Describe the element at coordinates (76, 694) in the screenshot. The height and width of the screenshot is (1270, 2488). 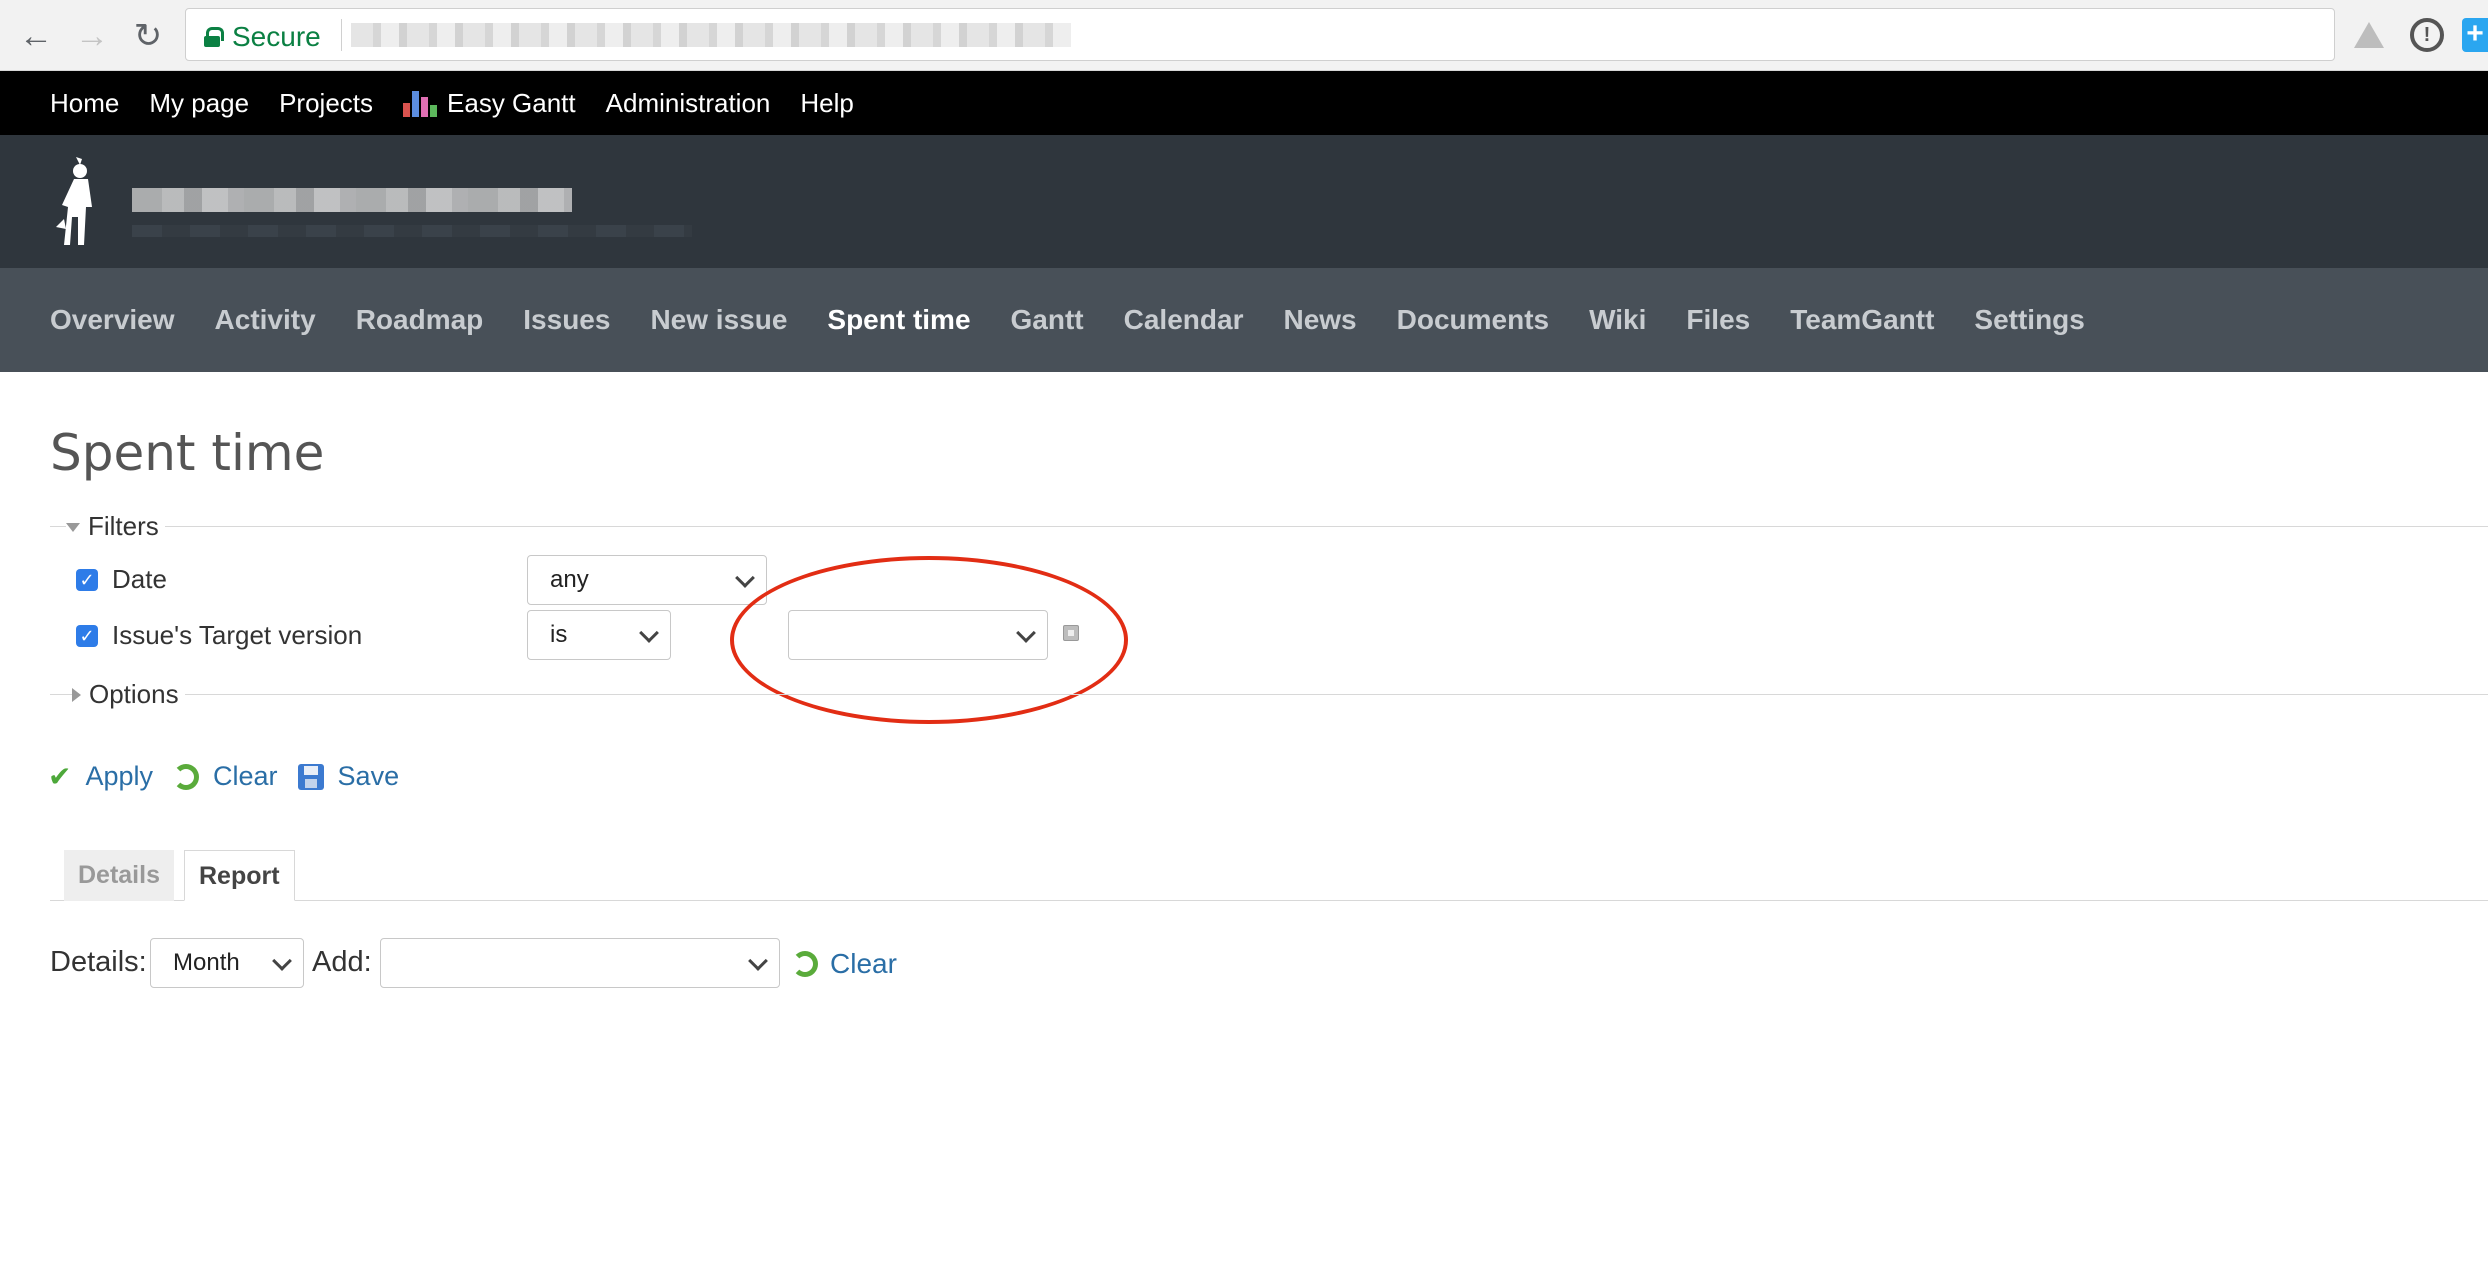
I see `expand-triangle-icon` at that location.